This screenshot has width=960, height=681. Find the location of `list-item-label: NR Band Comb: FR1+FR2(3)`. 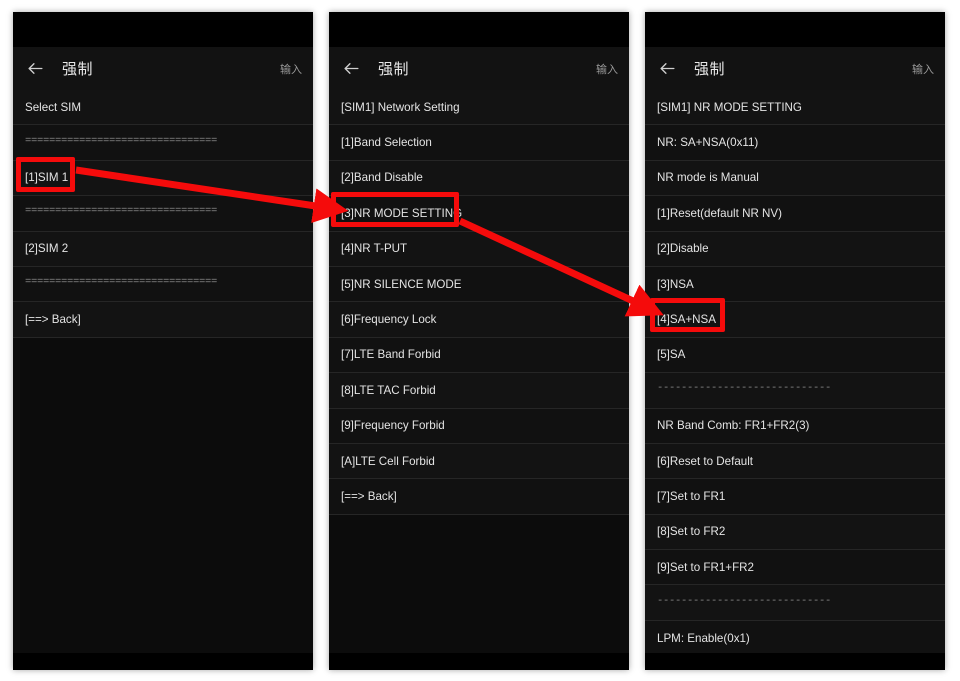

list-item-label: NR Band Comb: FR1+FR2(3) is located at coordinates (733, 426).